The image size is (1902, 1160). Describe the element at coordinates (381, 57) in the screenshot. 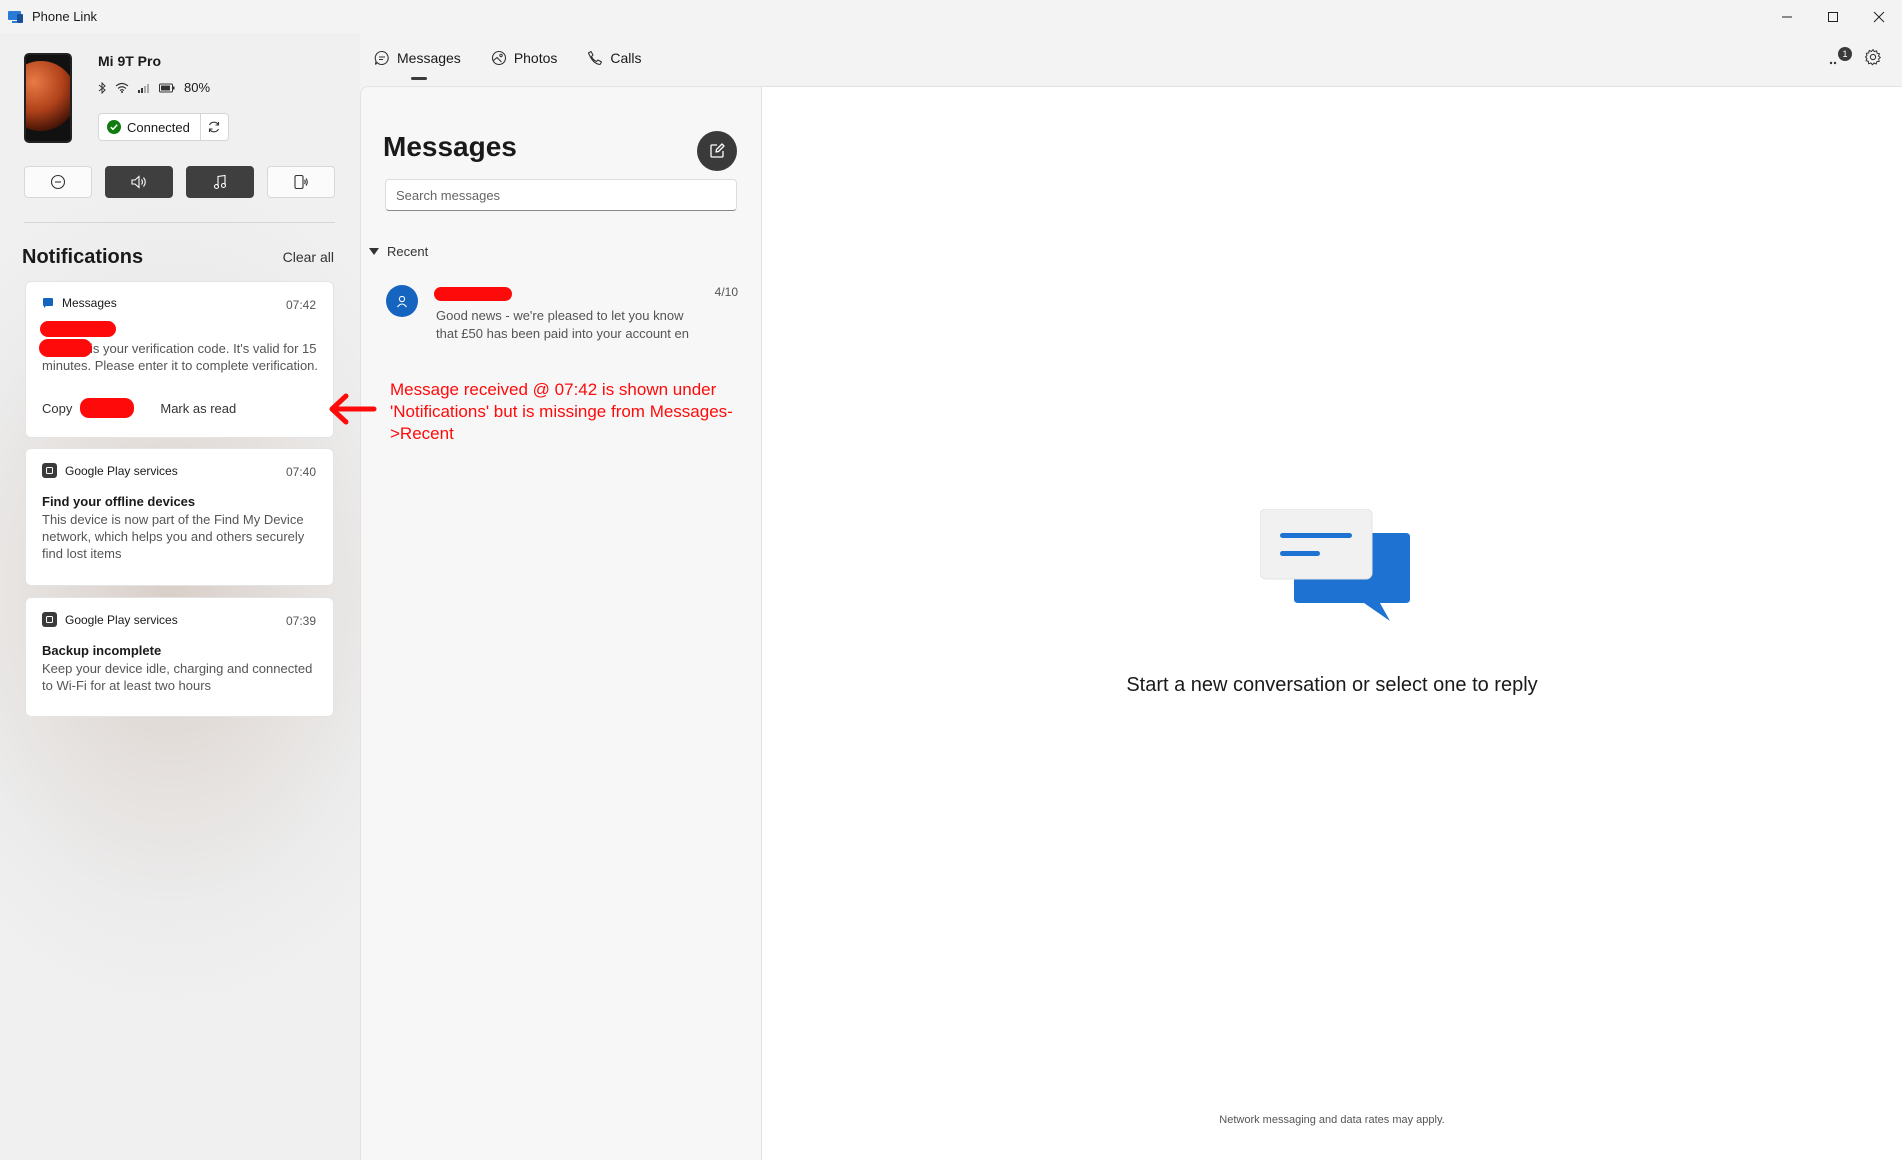

I see `chat-icon` at that location.